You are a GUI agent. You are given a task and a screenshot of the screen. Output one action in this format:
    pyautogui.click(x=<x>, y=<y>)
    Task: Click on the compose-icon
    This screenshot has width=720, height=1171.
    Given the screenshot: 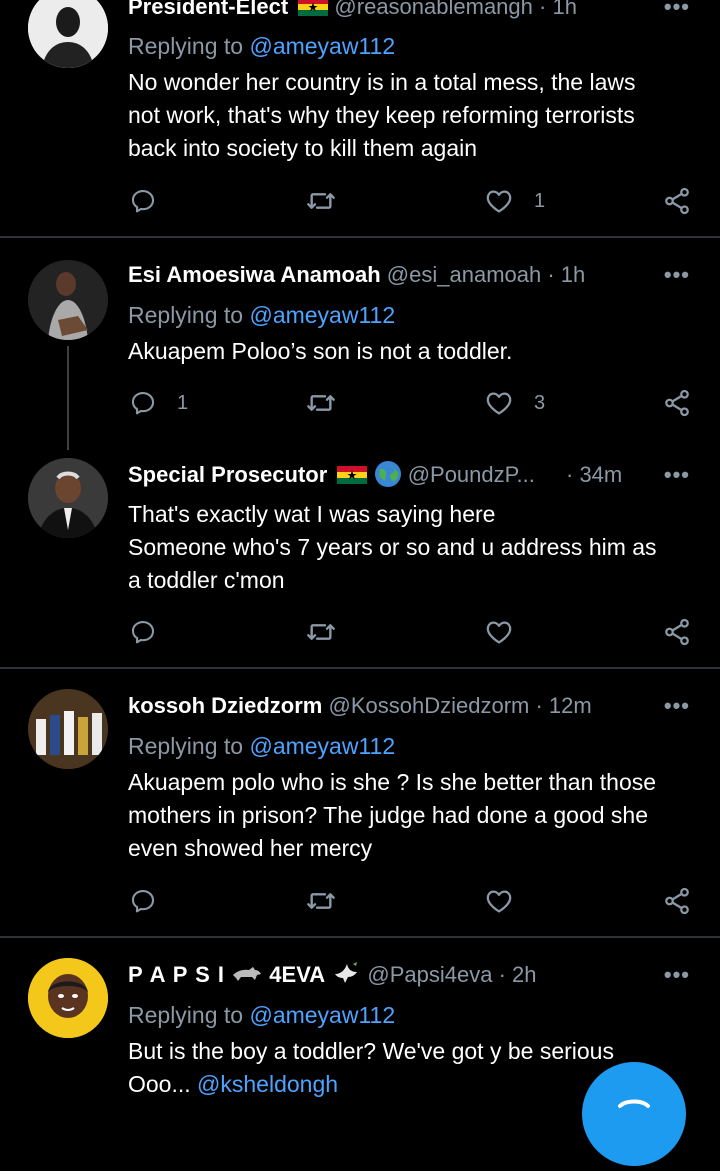 What is the action you would take?
    pyautogui.click(x=634, y=1103)
    